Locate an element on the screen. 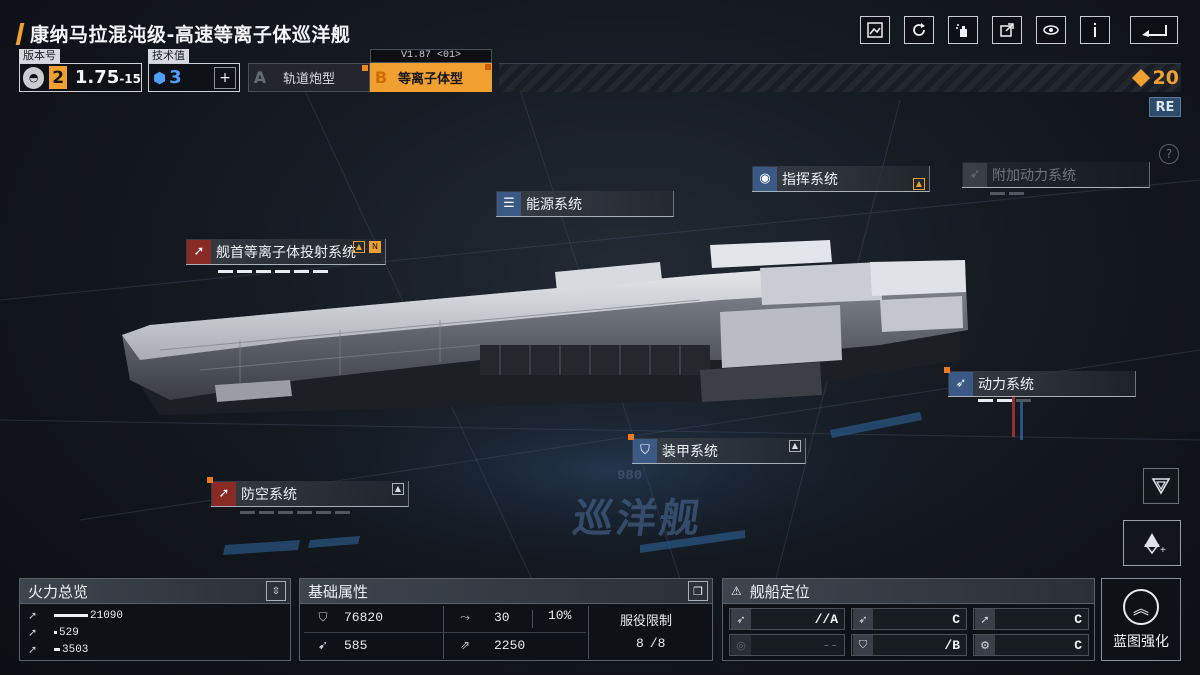 The width and height of the screenshot is (1200, 675). version-main: 1.75 is located at coordinates (97, 77).